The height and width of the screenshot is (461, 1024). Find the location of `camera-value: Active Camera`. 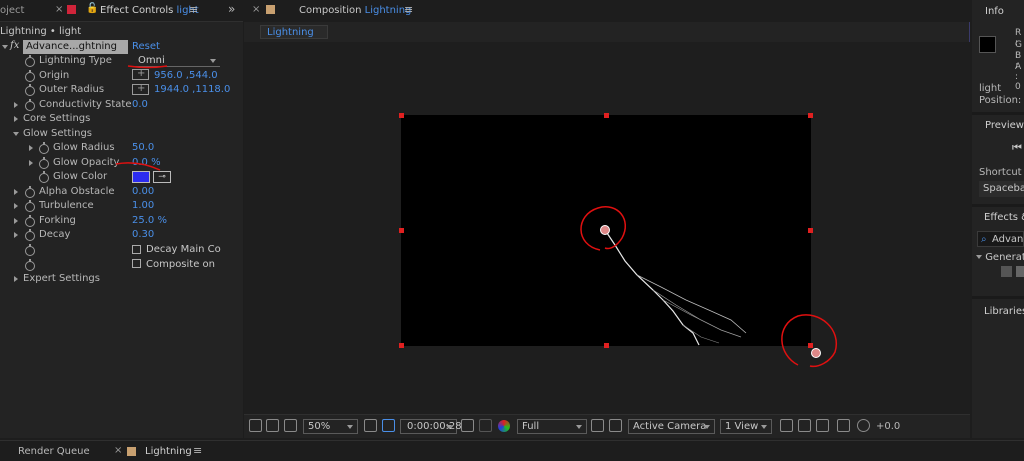

camera-value: Active Camera is located at coordinates (670, 426).